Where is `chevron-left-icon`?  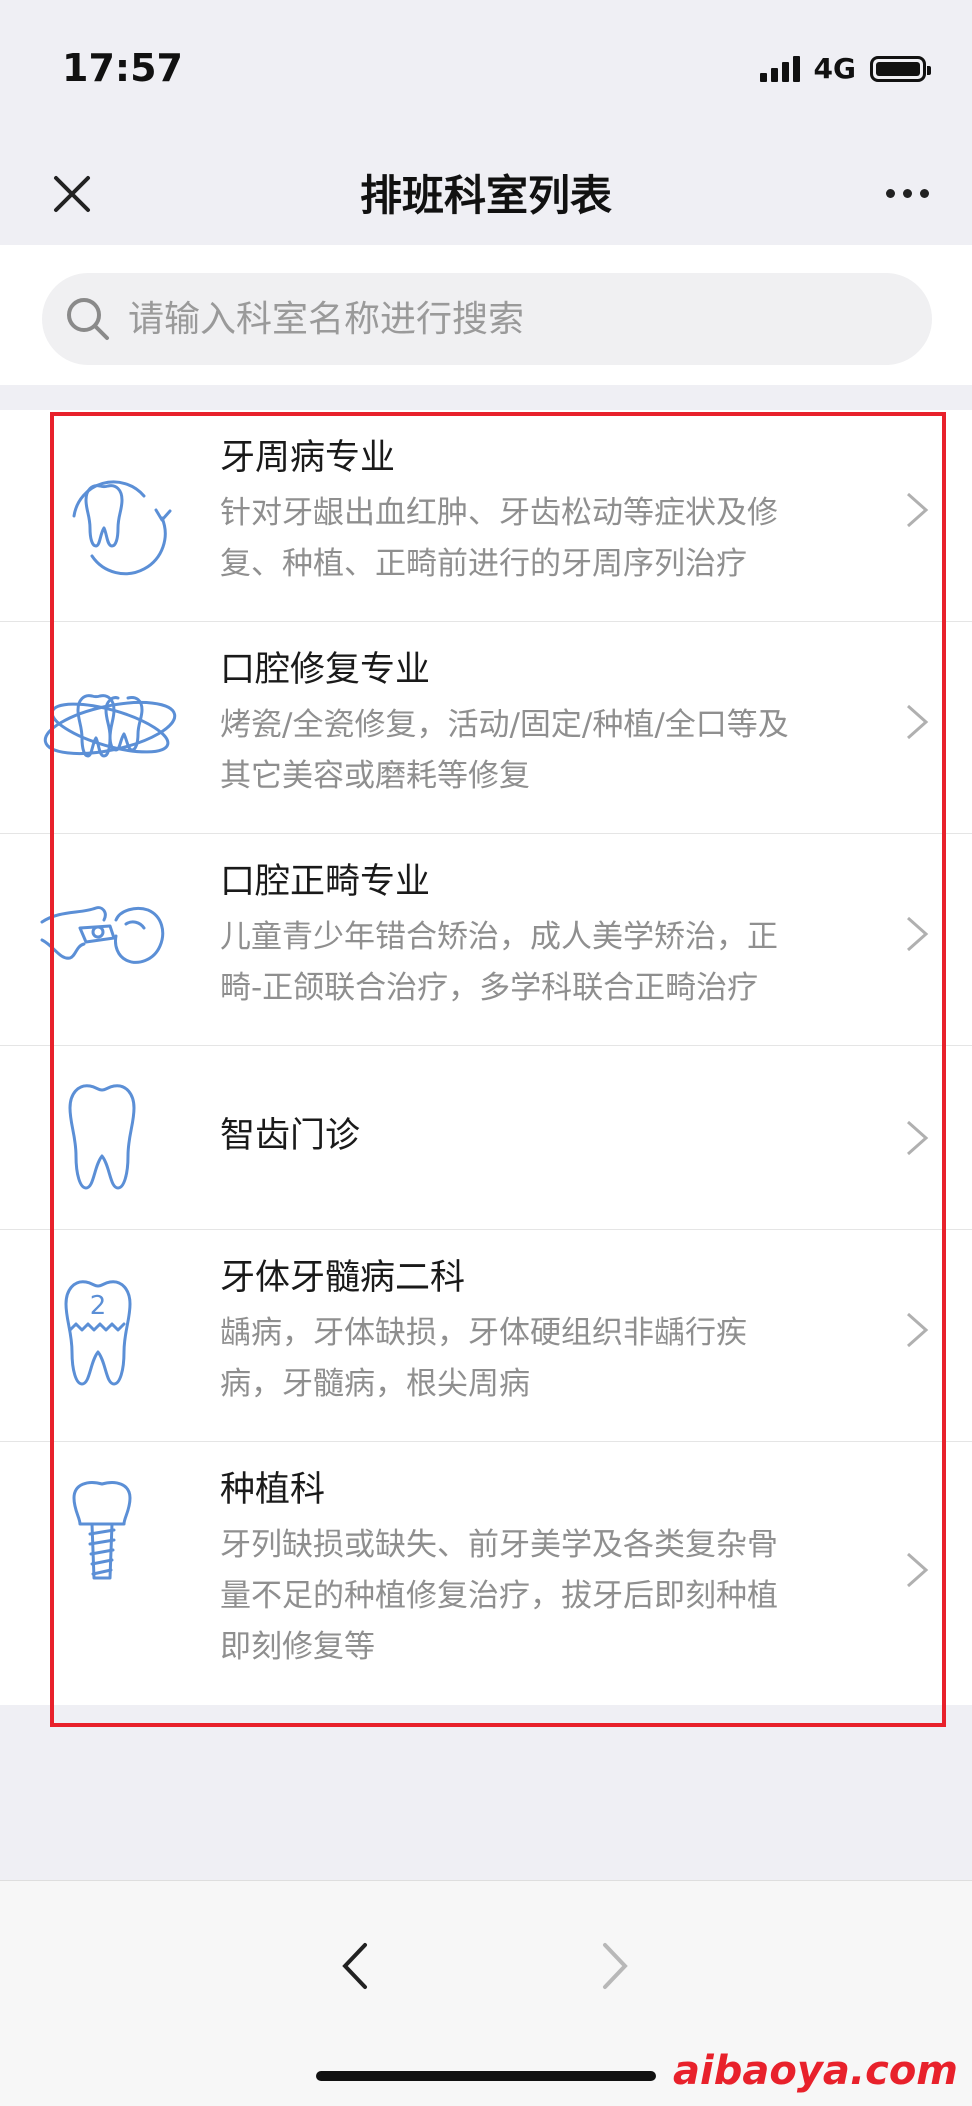
chevron-left-icon is located at coordinates (354, 1966).